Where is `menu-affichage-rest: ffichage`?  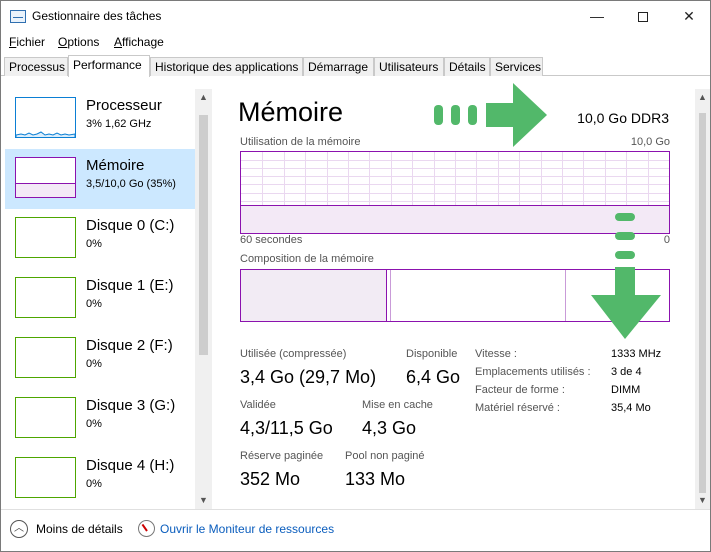 menu-affichage-rest: ffichage is located at coordinates (143, 42).